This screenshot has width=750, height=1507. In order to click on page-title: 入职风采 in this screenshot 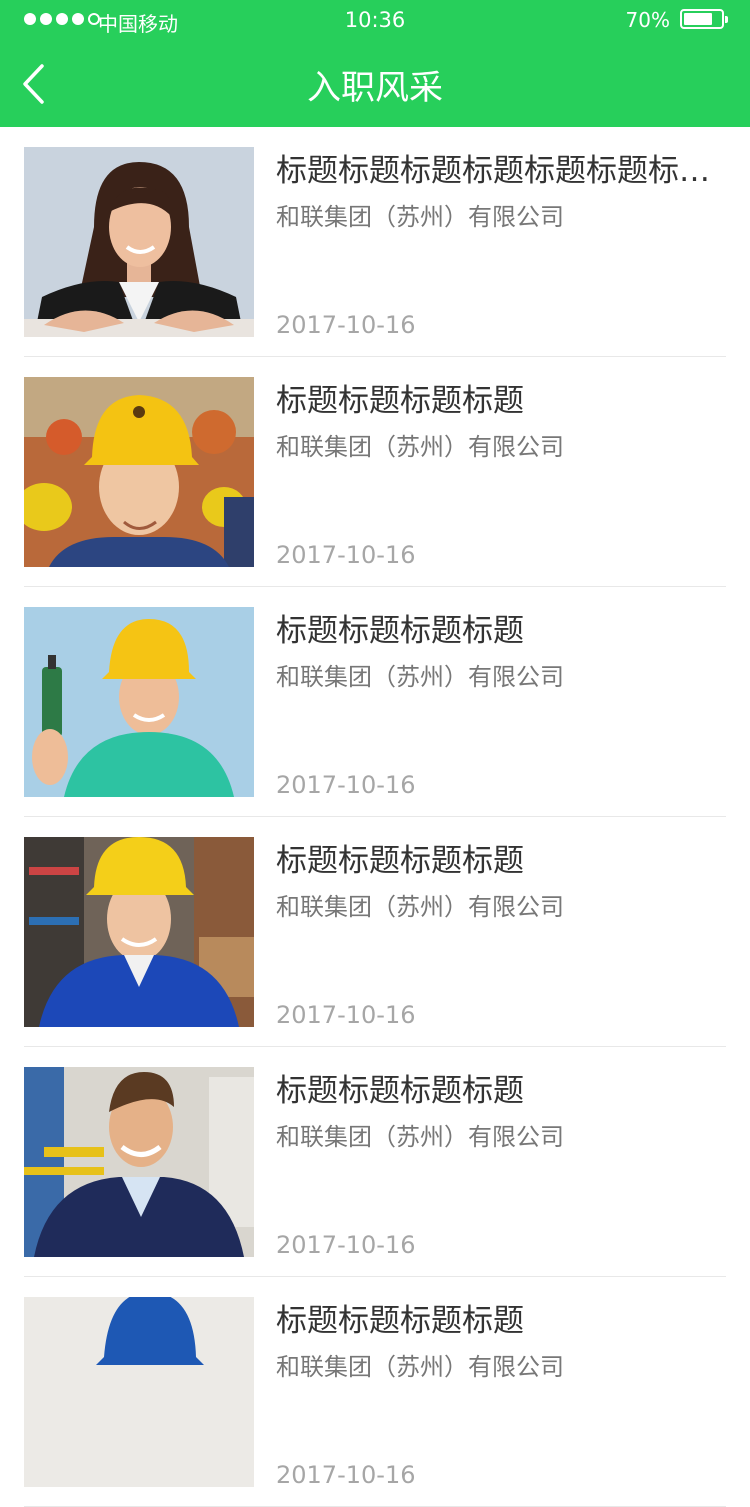, I will do `click(375, 88)`.